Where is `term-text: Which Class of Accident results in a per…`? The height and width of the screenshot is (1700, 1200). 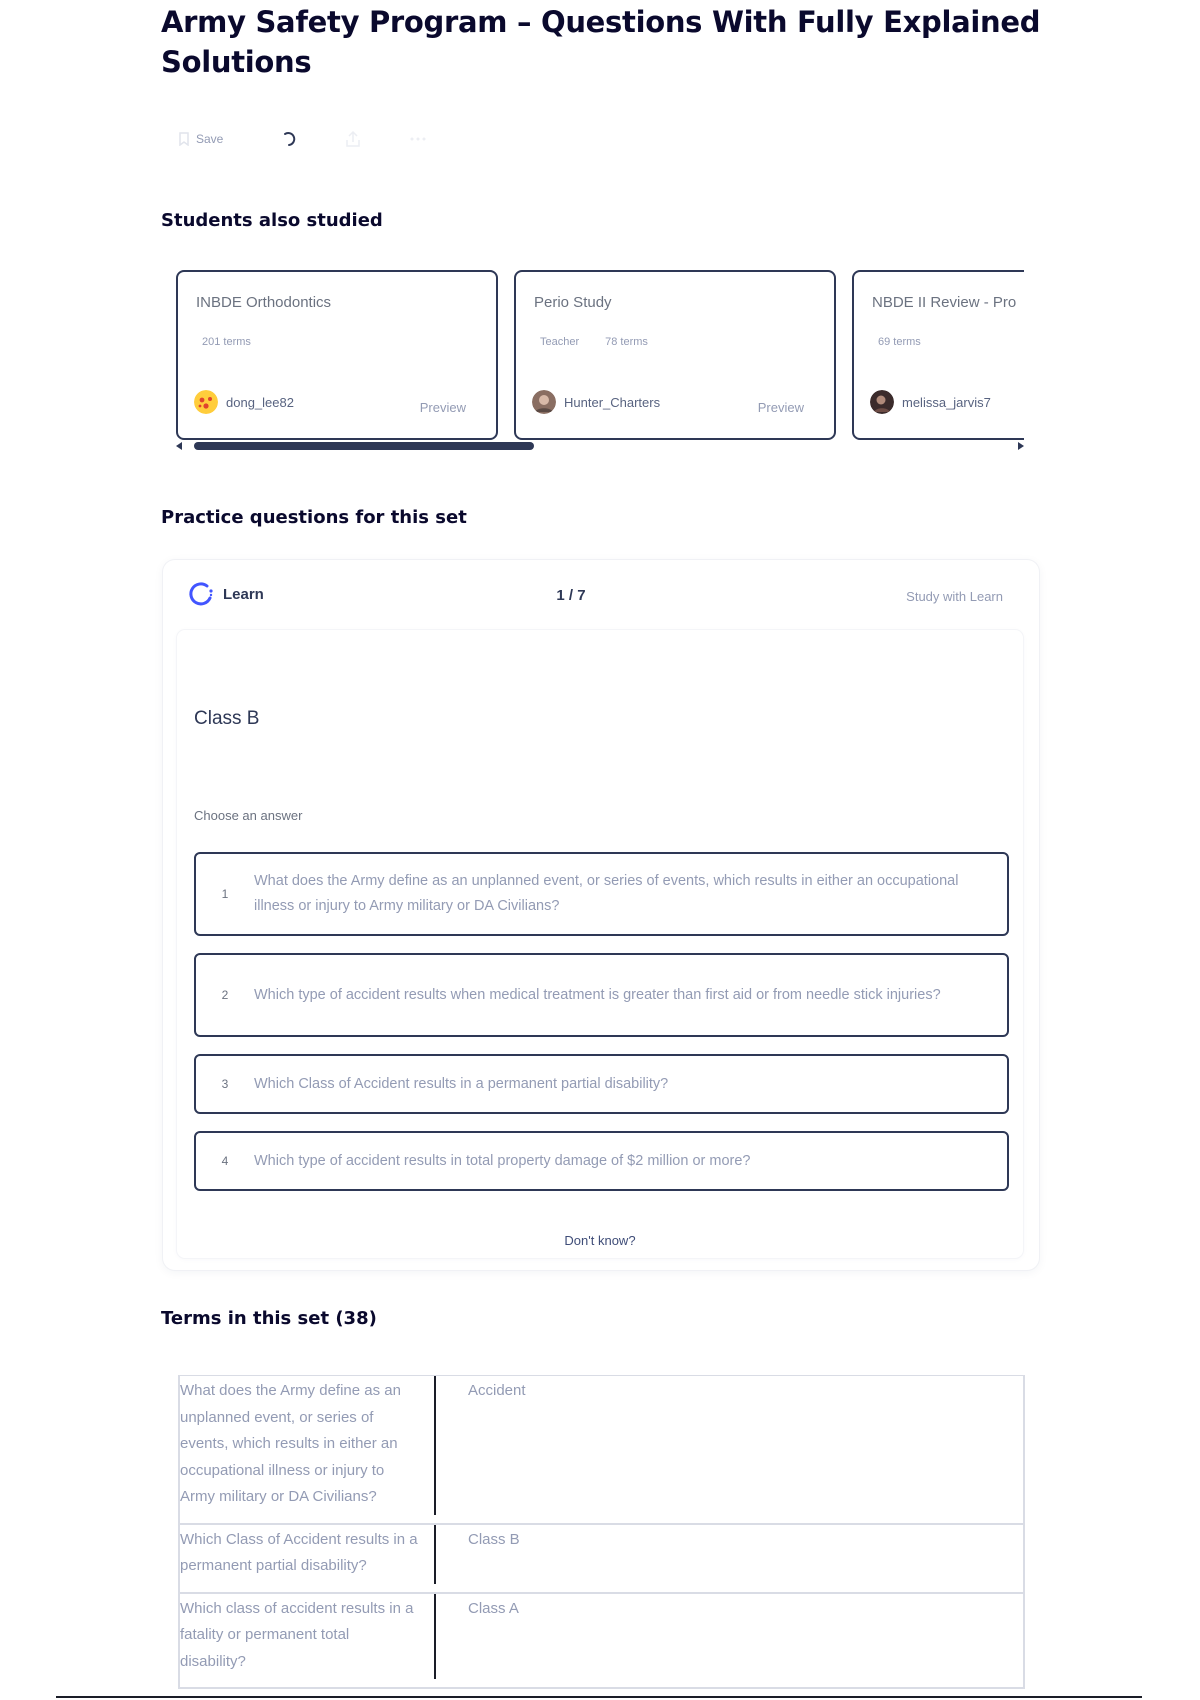 term-text: Which Class of Accident results in a per… is located at coordinates (308, 1558).